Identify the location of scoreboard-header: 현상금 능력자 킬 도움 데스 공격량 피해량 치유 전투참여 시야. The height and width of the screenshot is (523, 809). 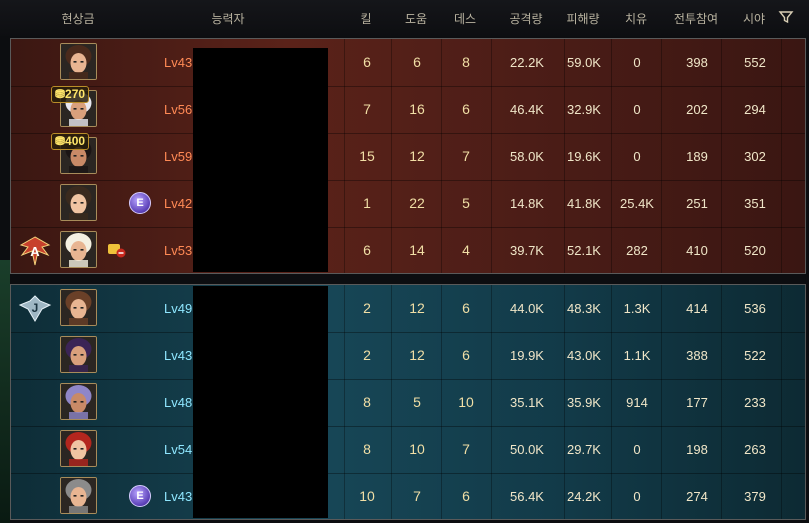
(404, 18).